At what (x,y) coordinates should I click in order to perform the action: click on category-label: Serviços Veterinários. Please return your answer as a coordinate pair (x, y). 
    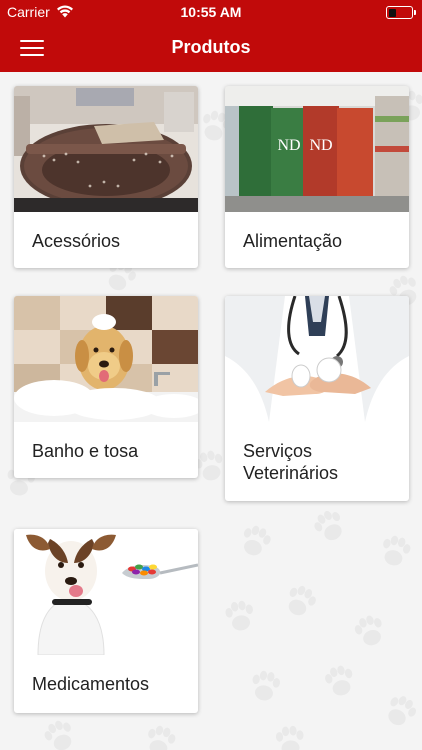
    Looking at the image, I should click on (317, 453).